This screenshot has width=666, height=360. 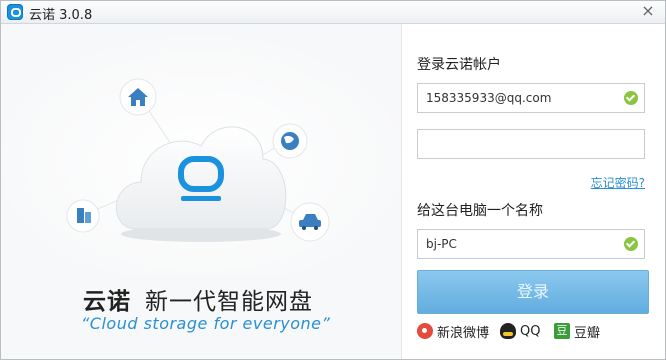 I want to click on qq-icon, so click(x=508, y=331).